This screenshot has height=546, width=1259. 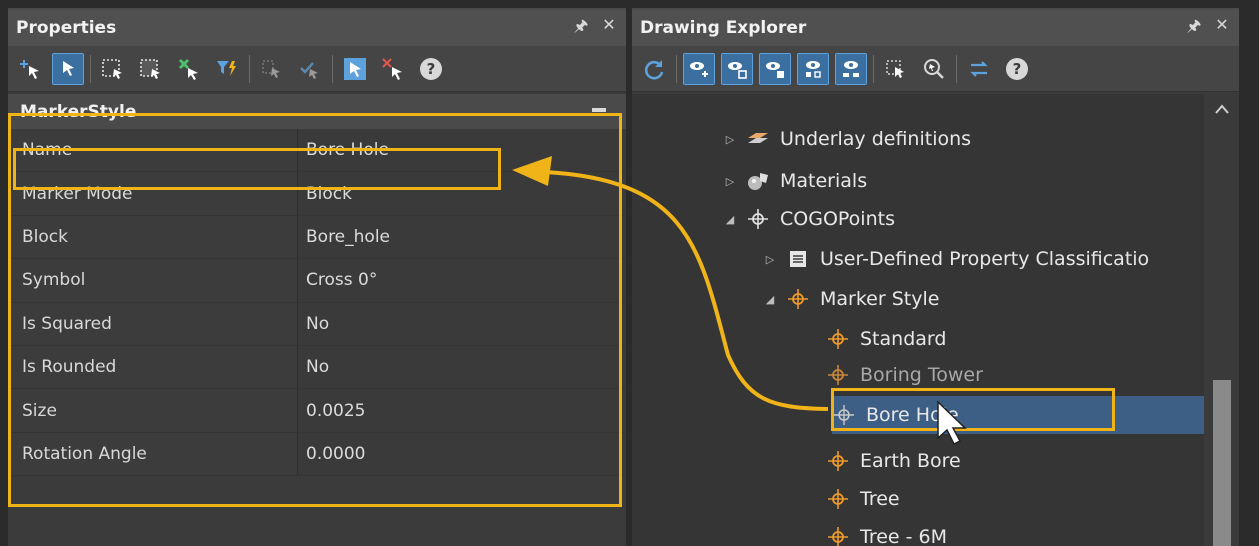 What do you see at coordinates (310, 69) in the screenshot?
I see `check-select-icon` at bounding box center [310, 69].